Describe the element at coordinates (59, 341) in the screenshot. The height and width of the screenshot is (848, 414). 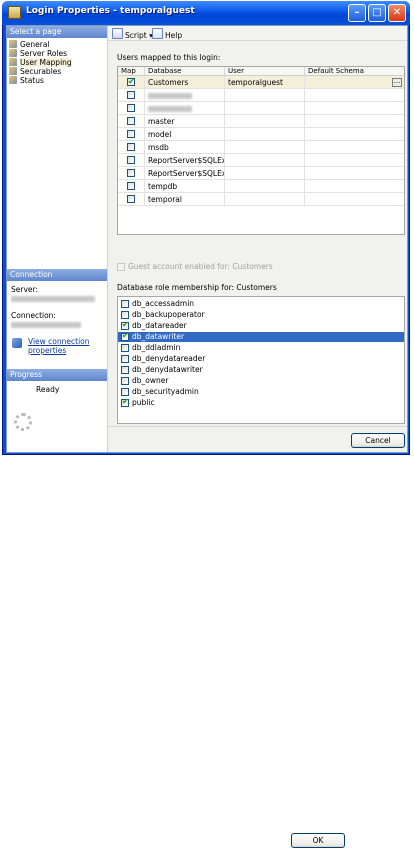
I see `view-connection-properties-link-line1: View connection` at that location.